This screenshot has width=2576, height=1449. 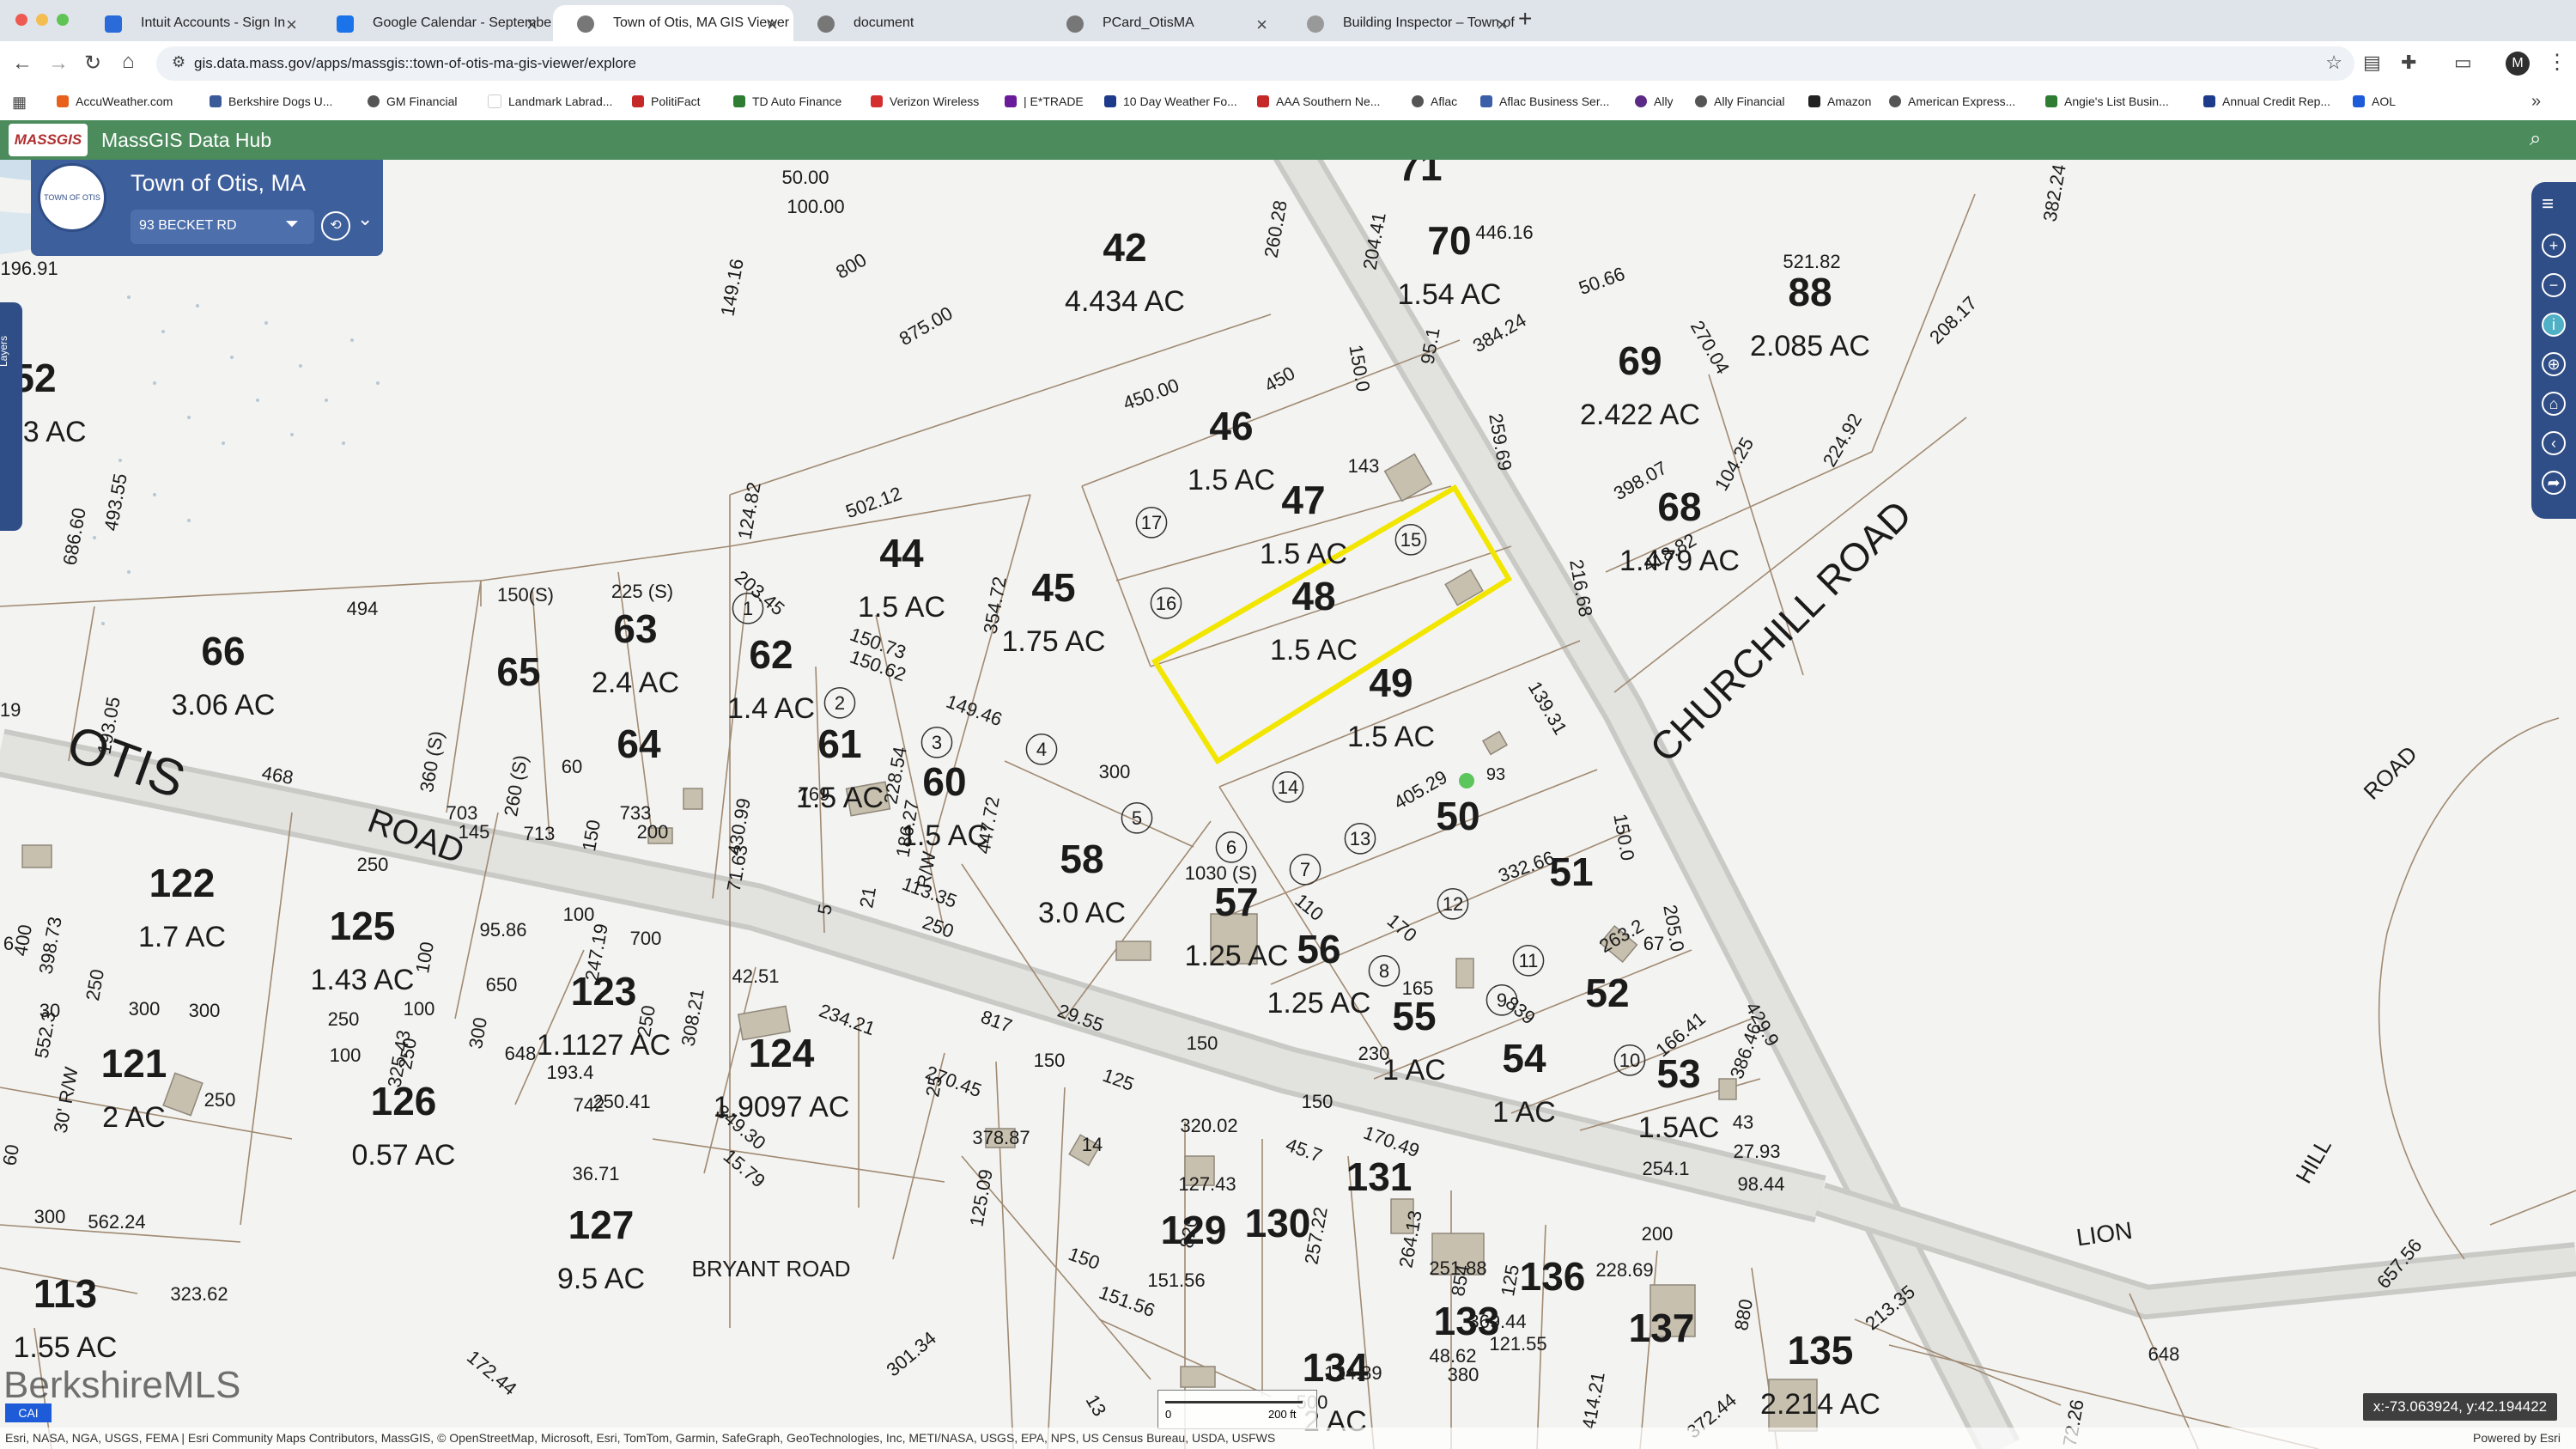 I want to click on browser-tab: Google Calendar - Septembe ×, so click(x=433, y=23).